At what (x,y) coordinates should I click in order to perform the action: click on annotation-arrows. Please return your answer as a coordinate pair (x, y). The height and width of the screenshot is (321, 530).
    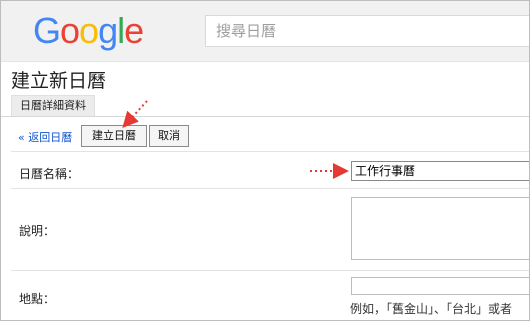
    Looking at the image, I should click on (235, 139).